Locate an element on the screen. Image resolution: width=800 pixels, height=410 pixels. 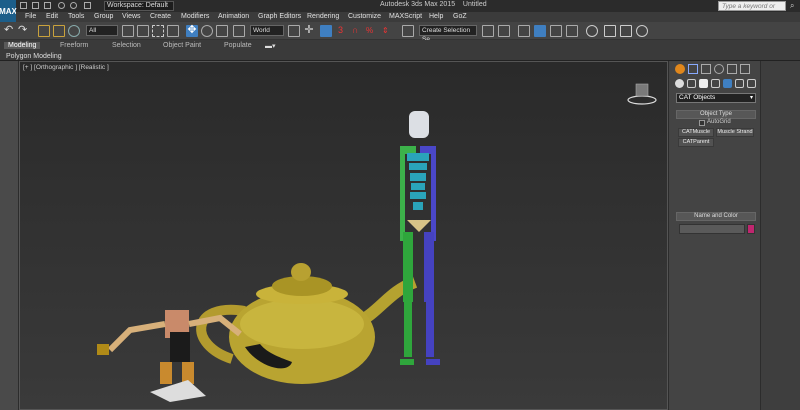
select-manipulate-icon: ✛ is located at coordinates (309, 31).